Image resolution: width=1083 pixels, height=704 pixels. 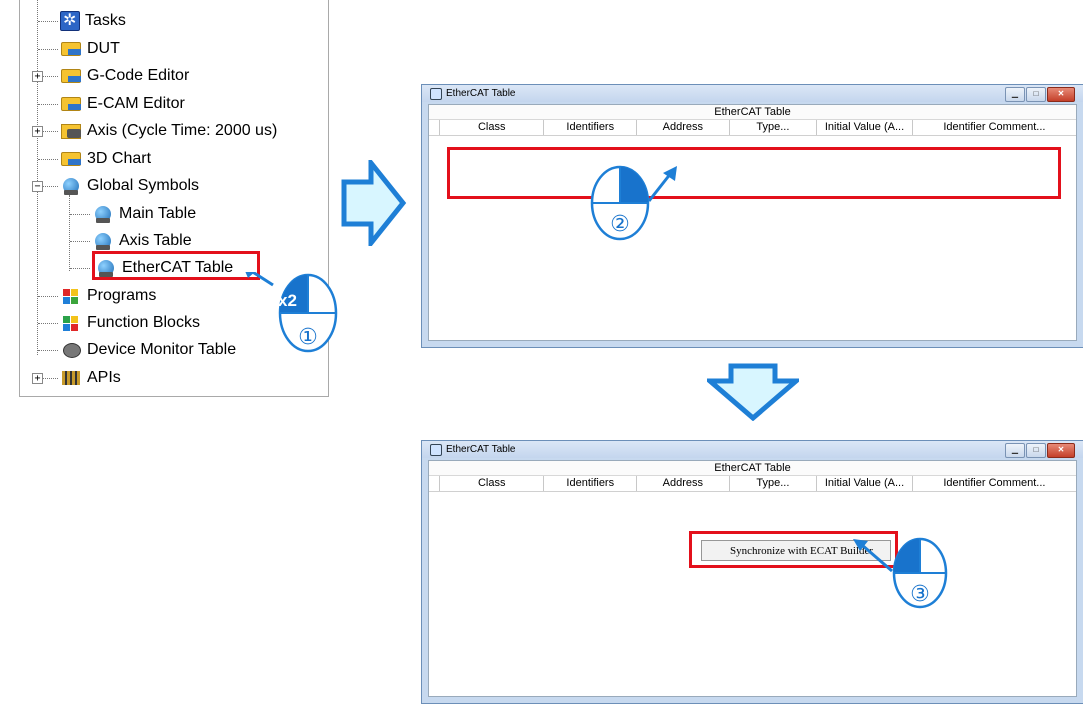 What do you see at coordinates (71, 76) in the screenshot?
I see `gcode-folder-icon` at bounding box center [71, 76].